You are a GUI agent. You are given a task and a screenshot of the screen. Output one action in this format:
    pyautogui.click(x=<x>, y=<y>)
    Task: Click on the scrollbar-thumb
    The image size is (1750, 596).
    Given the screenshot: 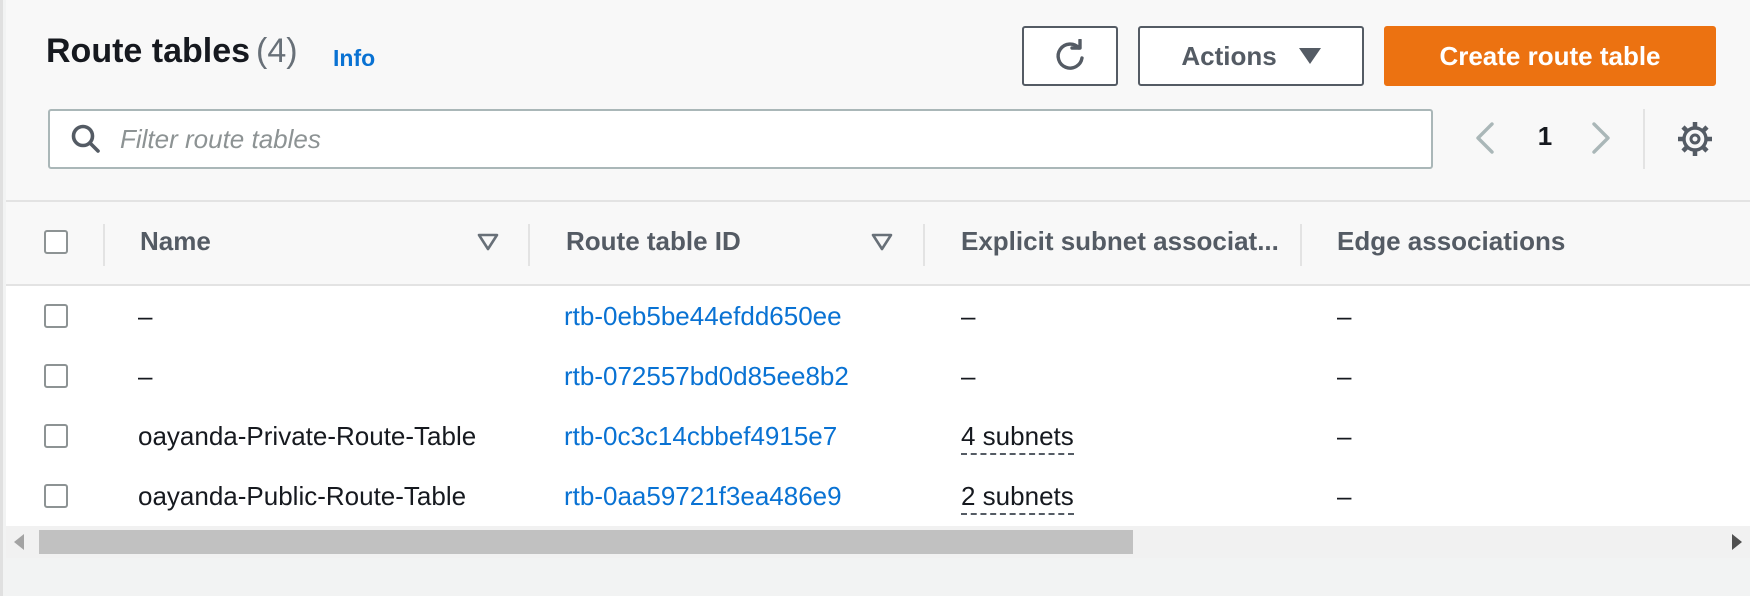 What is the action you would take?
    pyautogui.click(x=586, y=542)
    